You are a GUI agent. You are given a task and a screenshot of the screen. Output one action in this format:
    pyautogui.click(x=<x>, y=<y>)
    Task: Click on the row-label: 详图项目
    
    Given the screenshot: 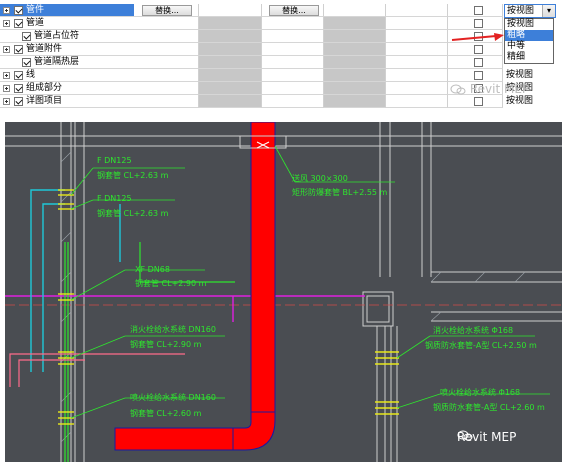 What is the action you would take?
    pyautogui.click(x=44, y=101)
    